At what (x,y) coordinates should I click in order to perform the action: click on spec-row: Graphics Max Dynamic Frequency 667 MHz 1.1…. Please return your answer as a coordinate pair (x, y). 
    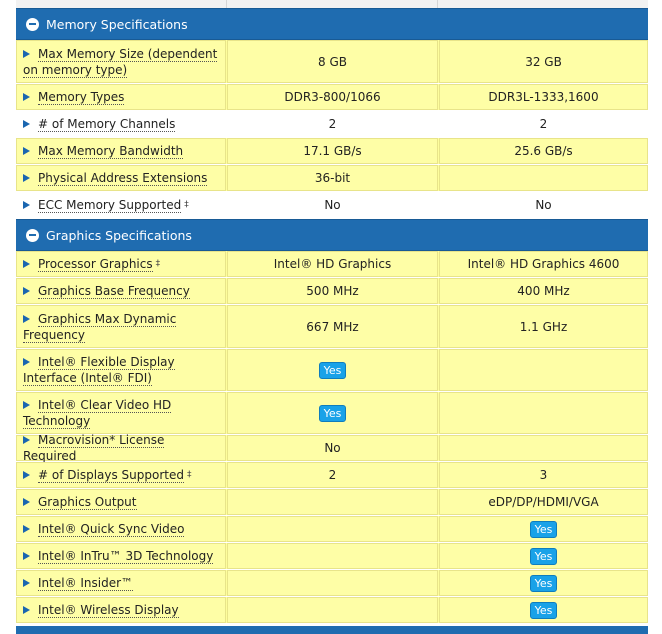
    Looking at the image, I should click on (332, 327).